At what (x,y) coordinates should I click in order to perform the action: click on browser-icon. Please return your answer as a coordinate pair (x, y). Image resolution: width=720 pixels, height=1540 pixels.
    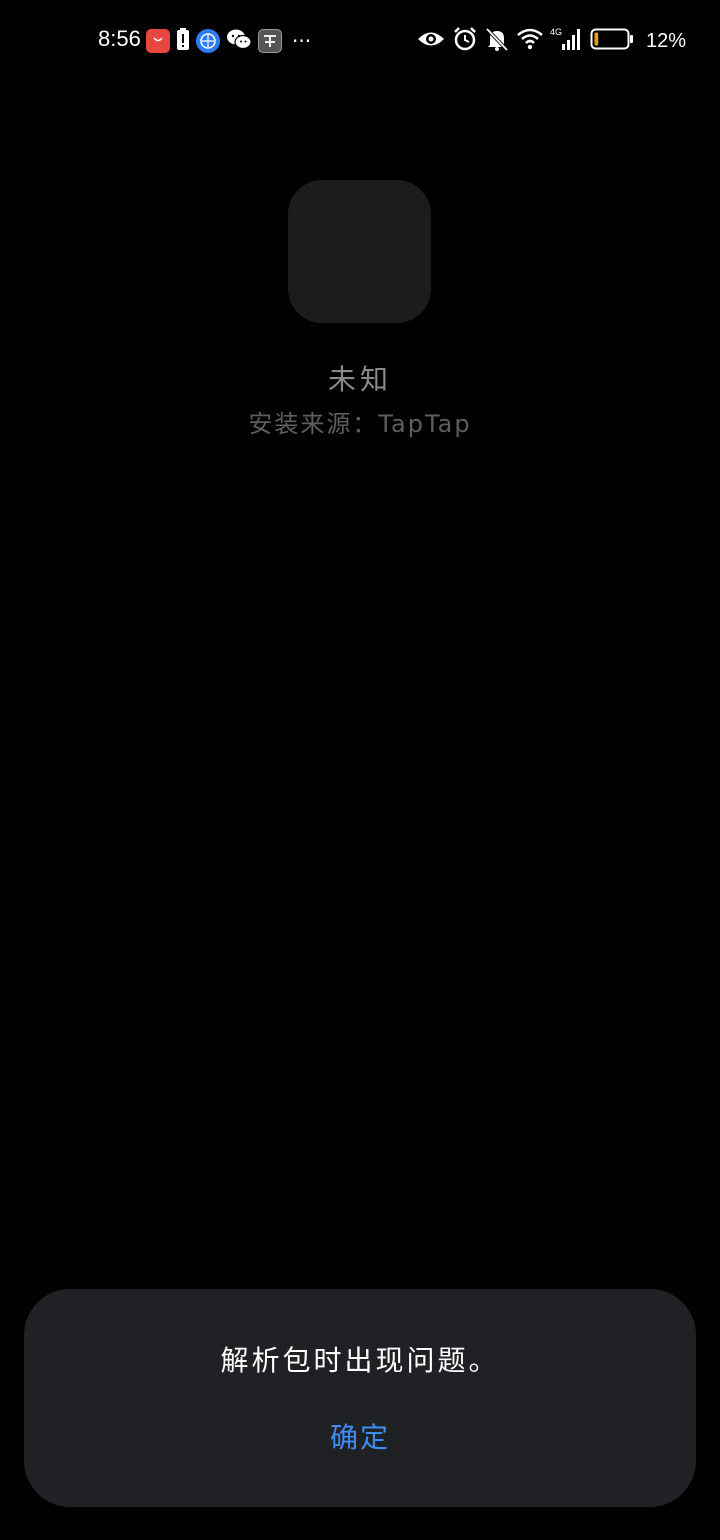
    Looking at the image, I should click on (208, 41).